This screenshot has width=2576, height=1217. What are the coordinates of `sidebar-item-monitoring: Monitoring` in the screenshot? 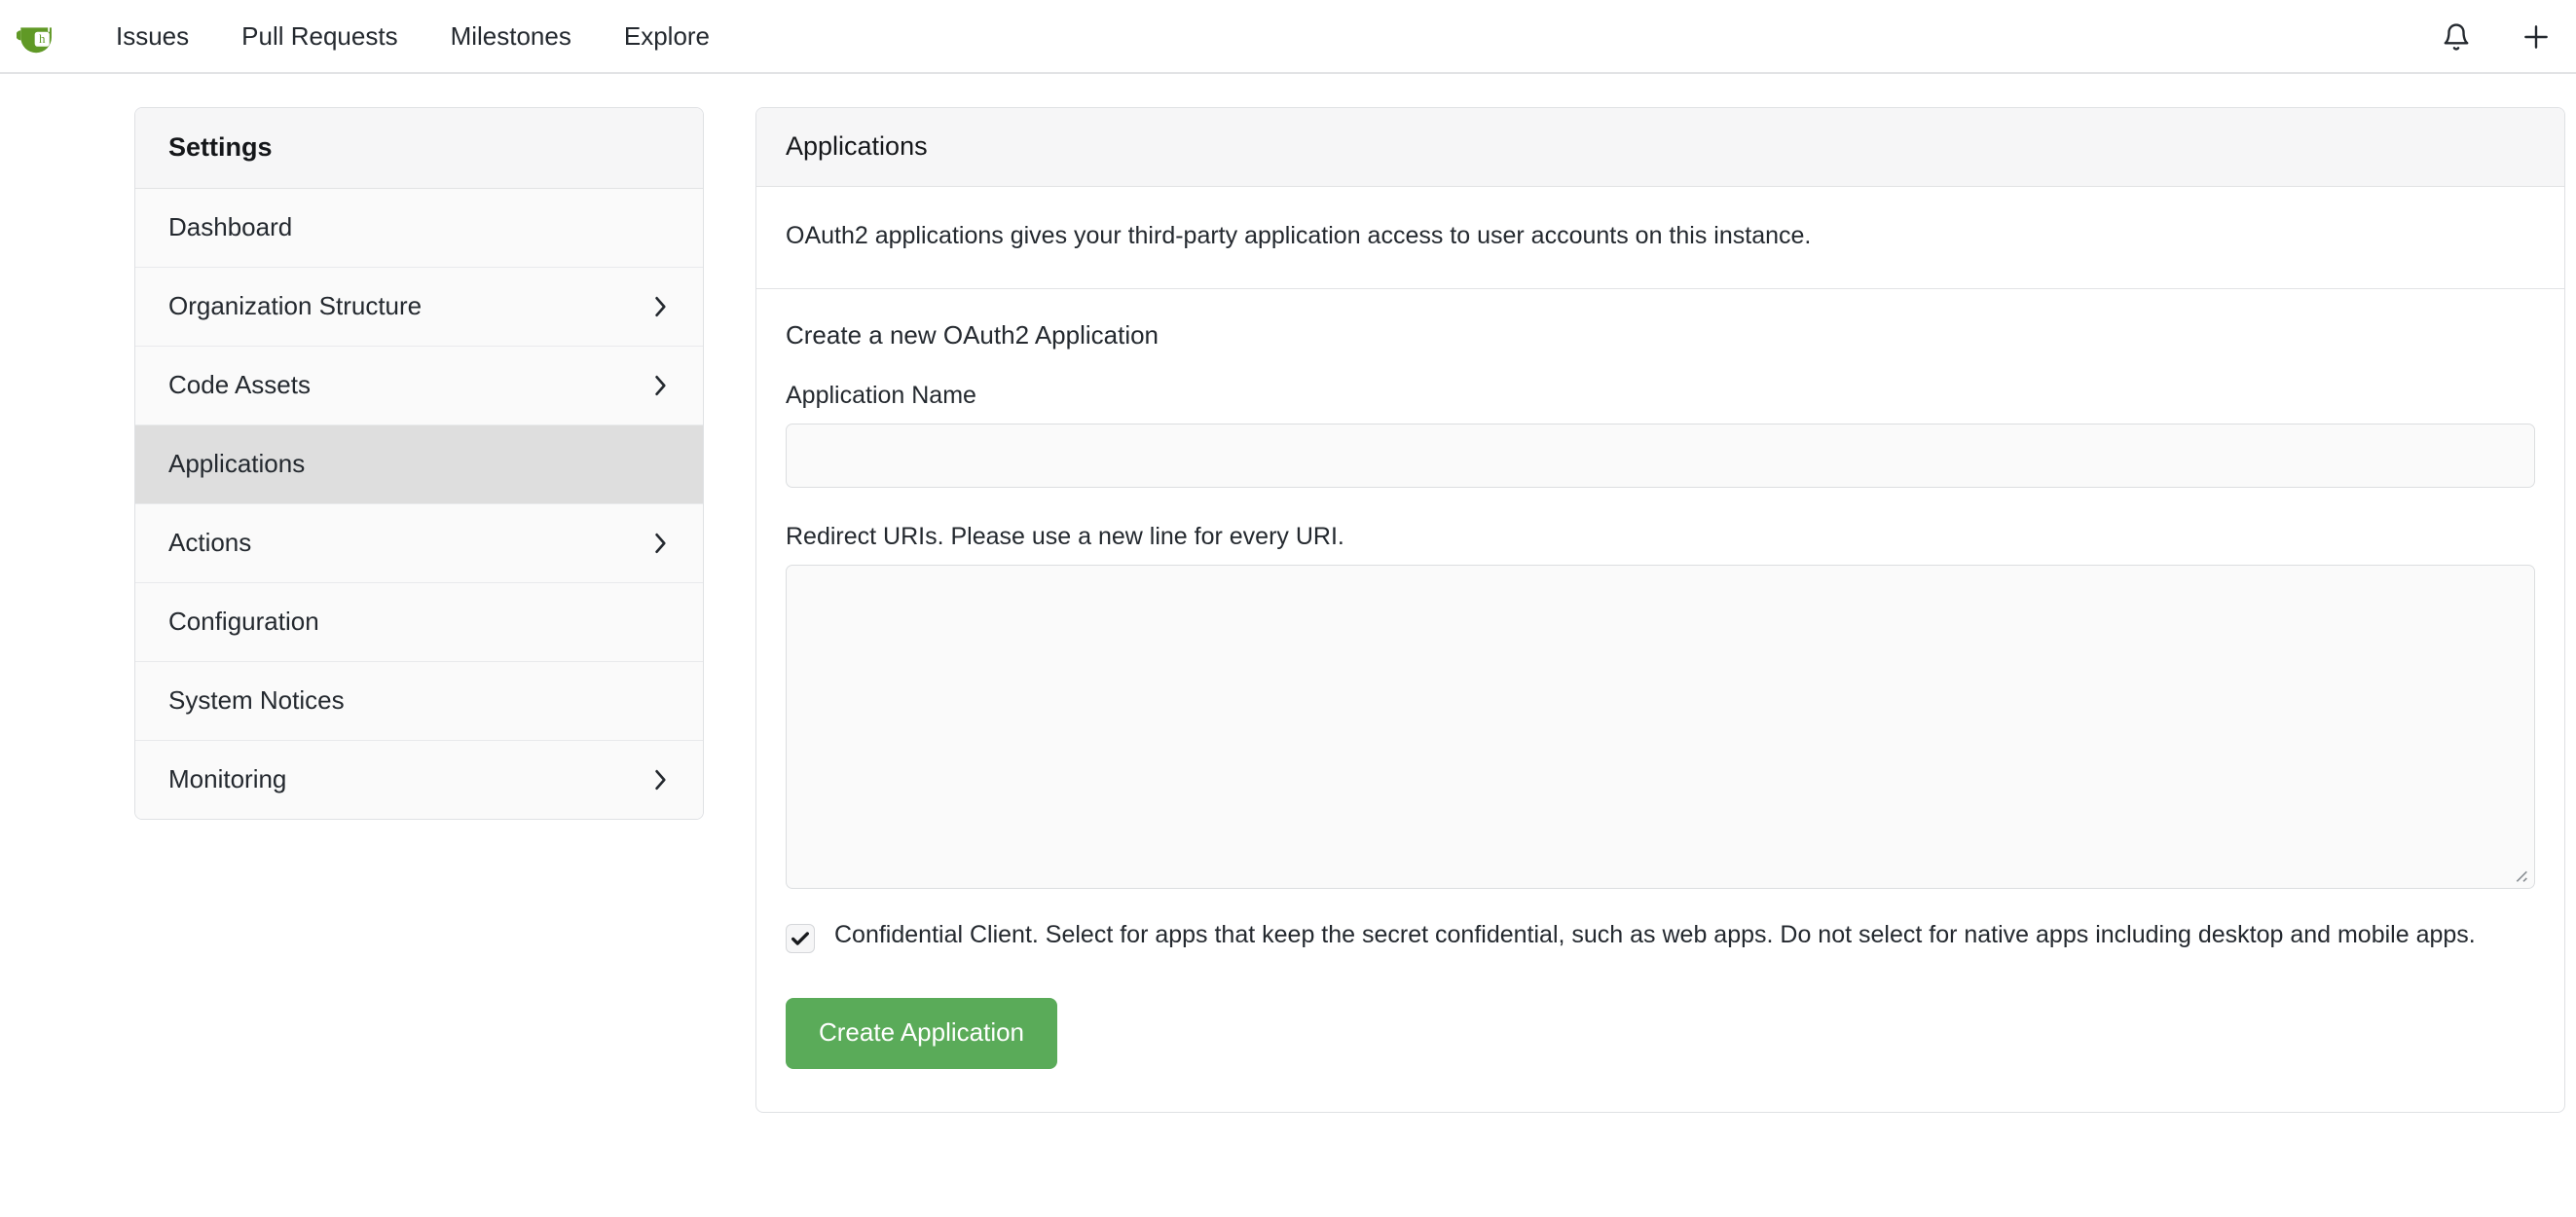 It's located at (419, 780).